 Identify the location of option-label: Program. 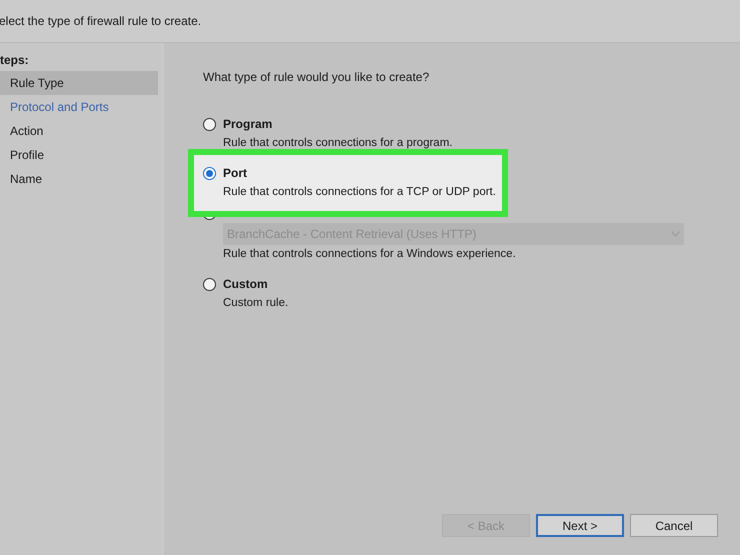
(247, 124).